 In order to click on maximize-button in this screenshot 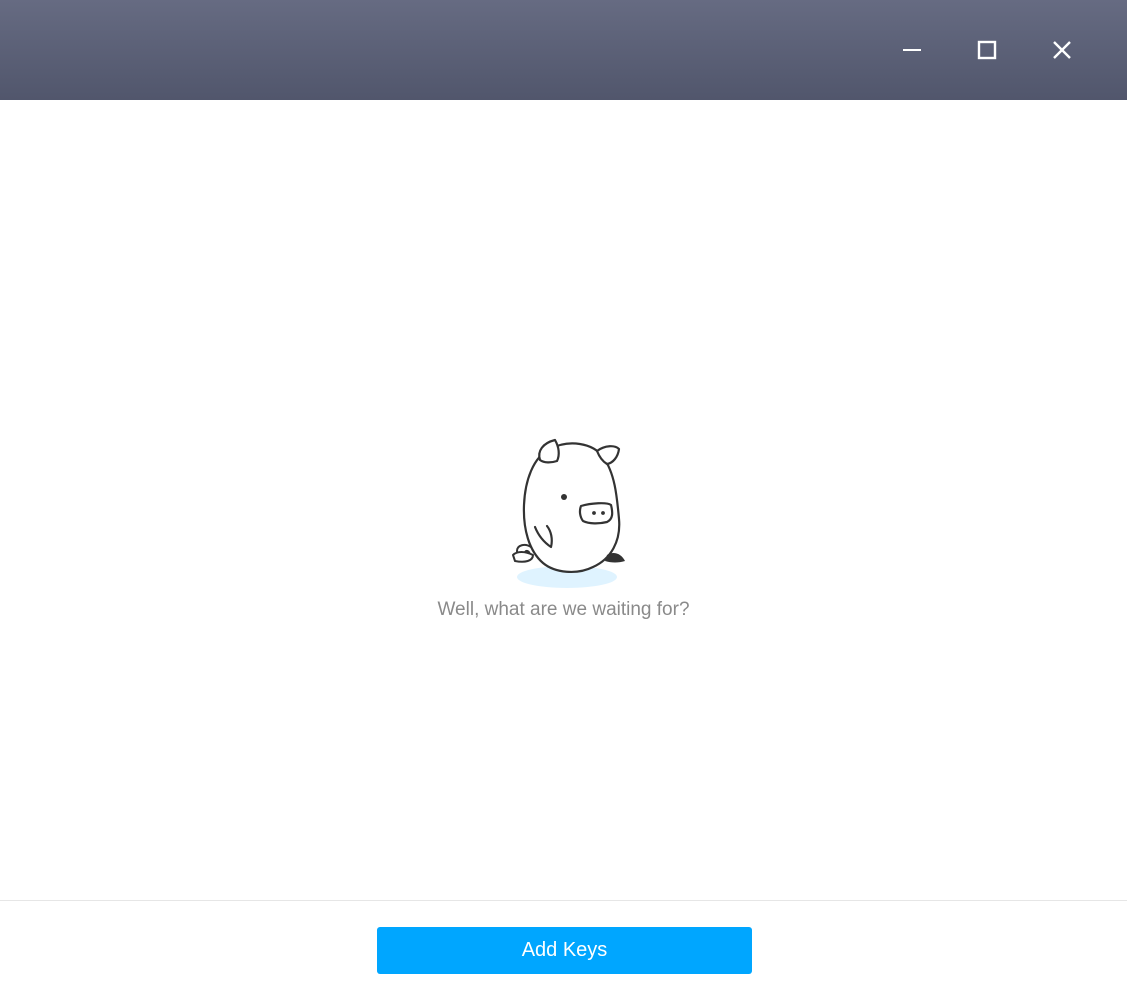, I will do `click(987, 50)`.